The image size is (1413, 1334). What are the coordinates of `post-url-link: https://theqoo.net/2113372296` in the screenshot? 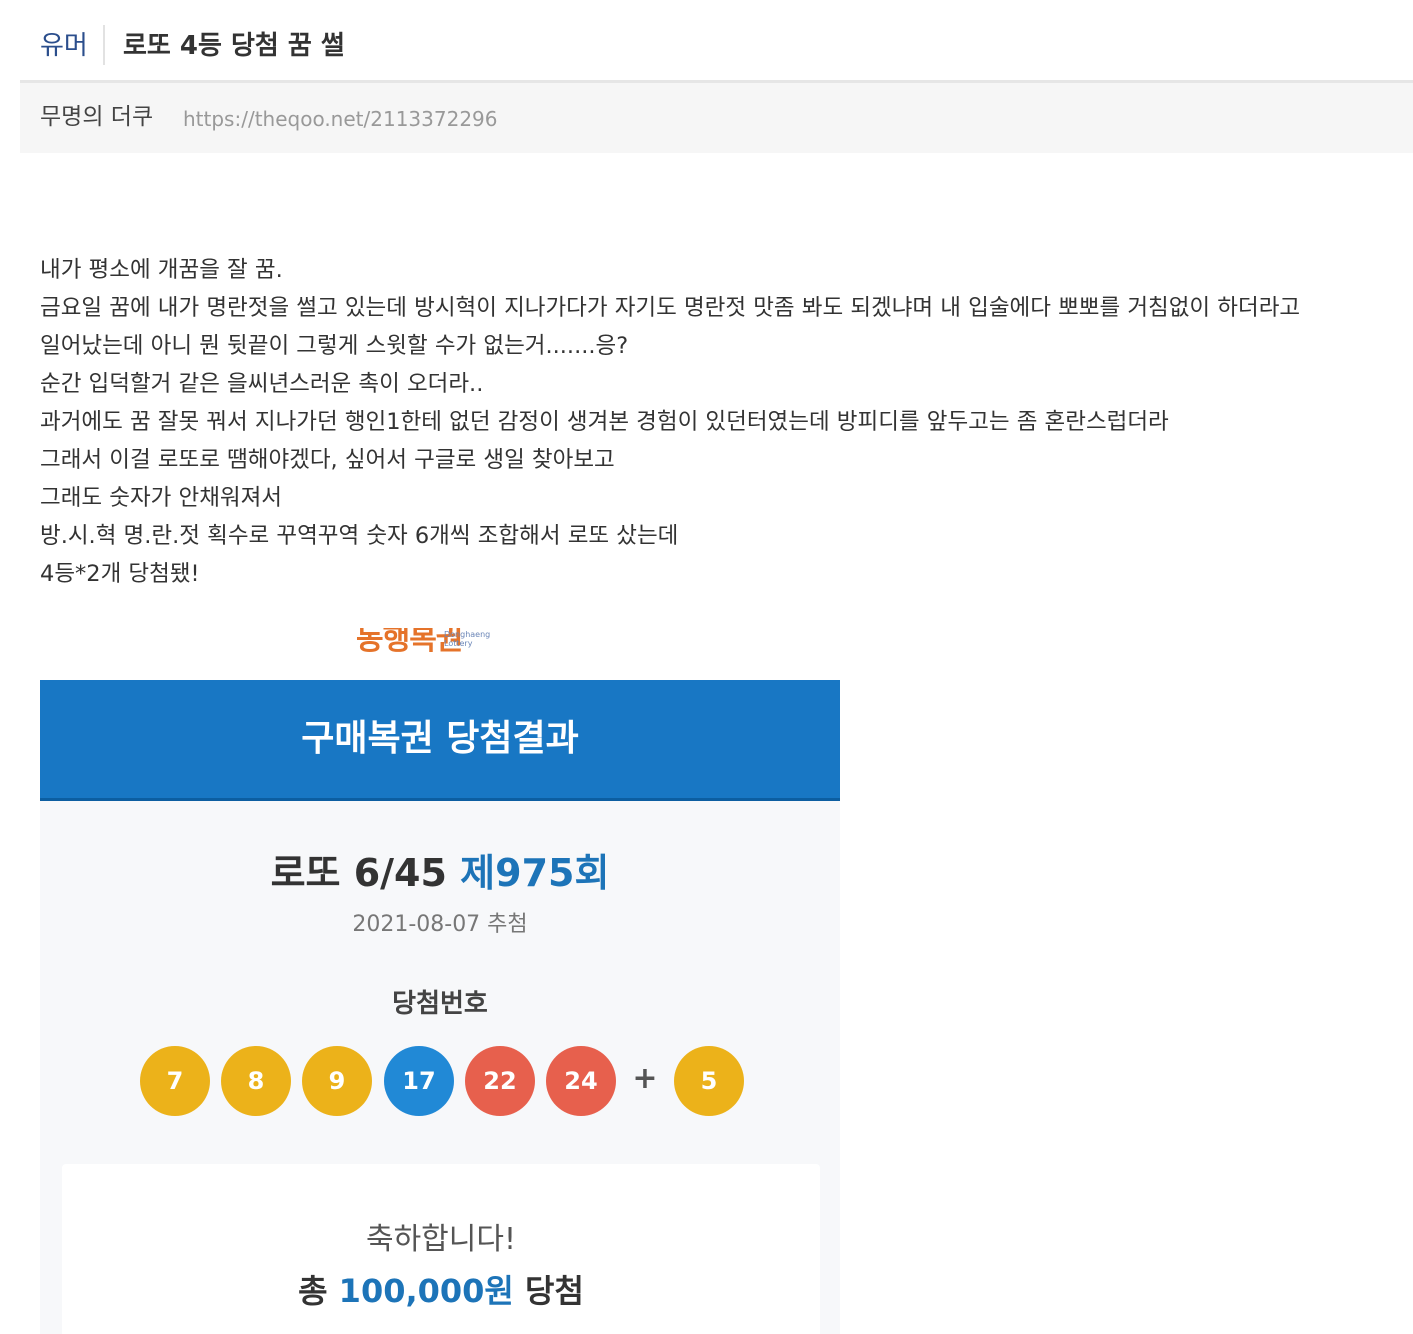 It's located at (340, 119).